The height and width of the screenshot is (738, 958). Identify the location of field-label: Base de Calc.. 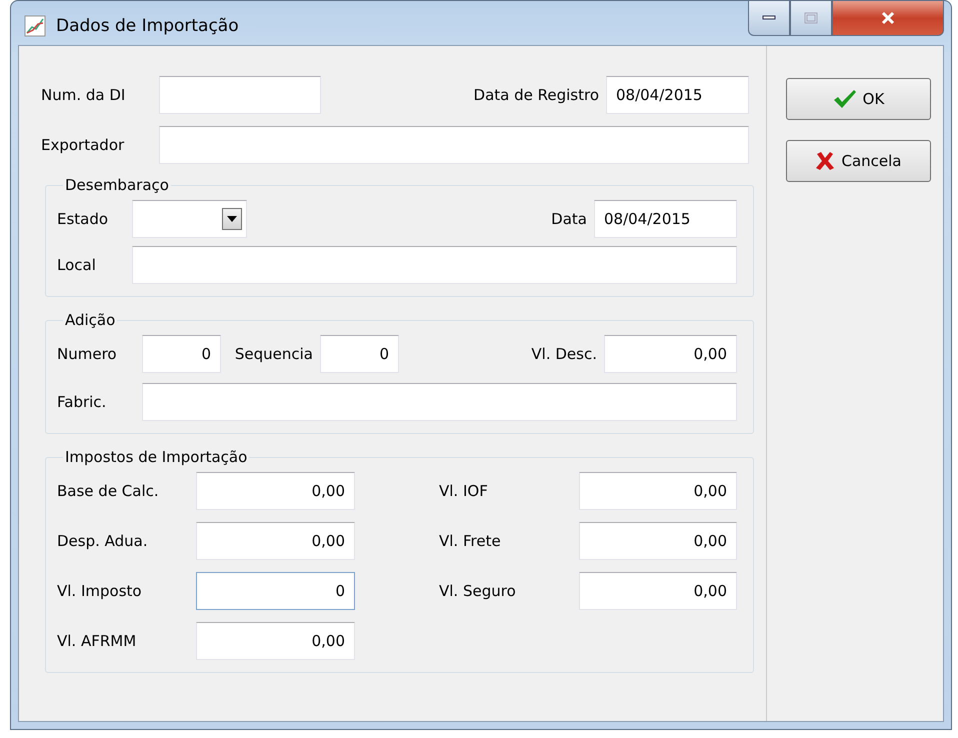
(108, 491).